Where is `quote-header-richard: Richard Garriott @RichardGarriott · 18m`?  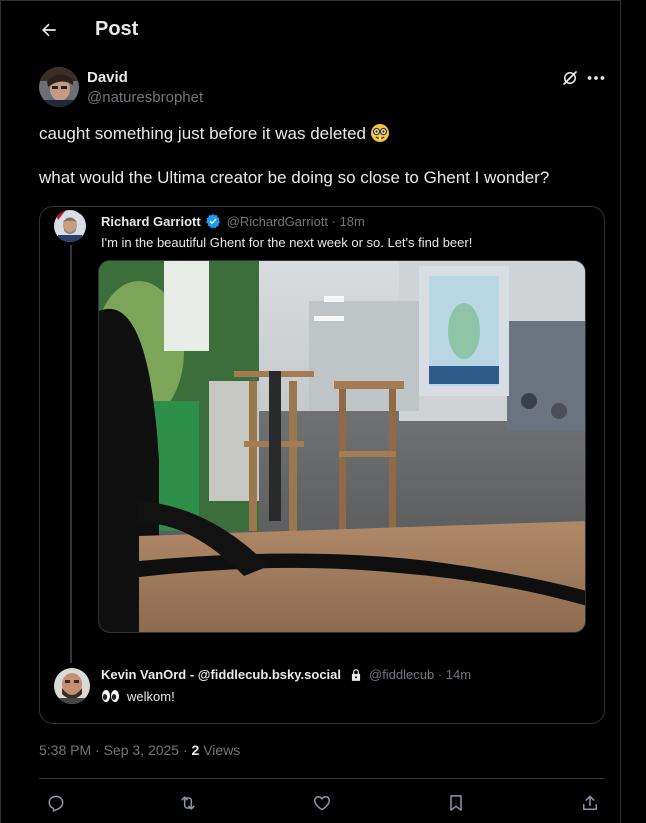 quote-header-richard: Richard Garriott @RichardGarriott · 18m is located at coordinates (233, 221).